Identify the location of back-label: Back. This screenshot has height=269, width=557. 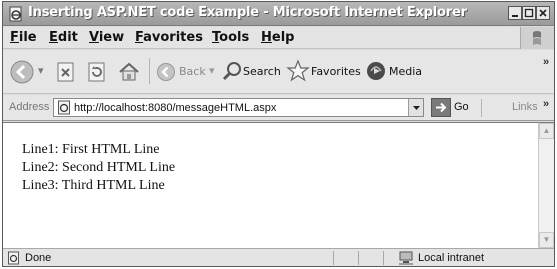
(192, 71).